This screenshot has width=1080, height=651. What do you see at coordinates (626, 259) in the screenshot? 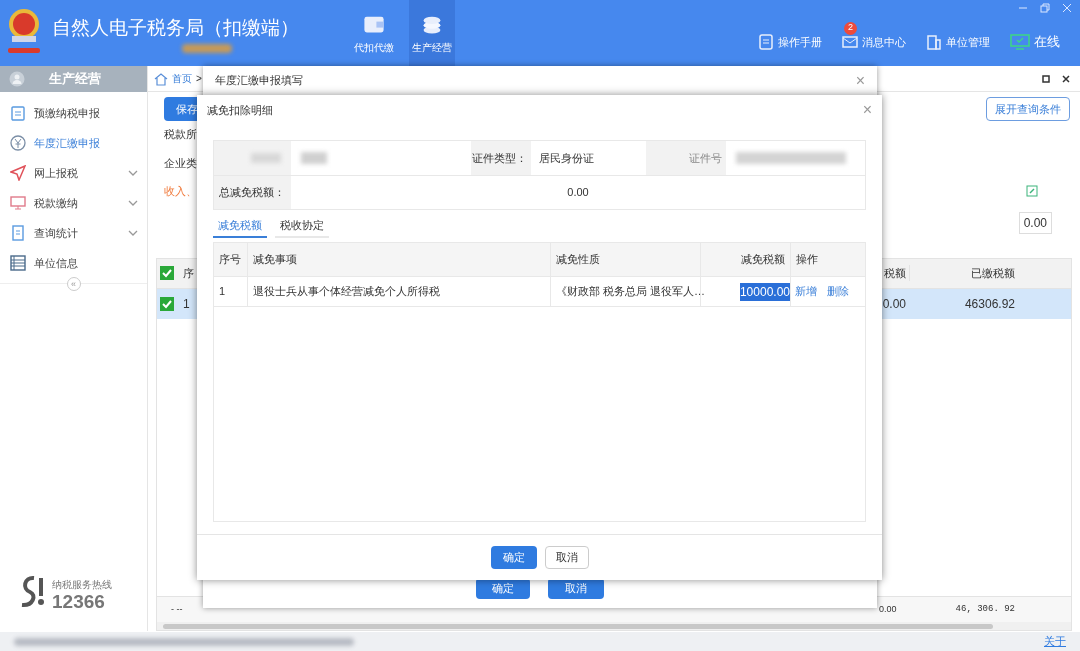
I see `column-header: 减免性质` at bounding box center [626, 259].